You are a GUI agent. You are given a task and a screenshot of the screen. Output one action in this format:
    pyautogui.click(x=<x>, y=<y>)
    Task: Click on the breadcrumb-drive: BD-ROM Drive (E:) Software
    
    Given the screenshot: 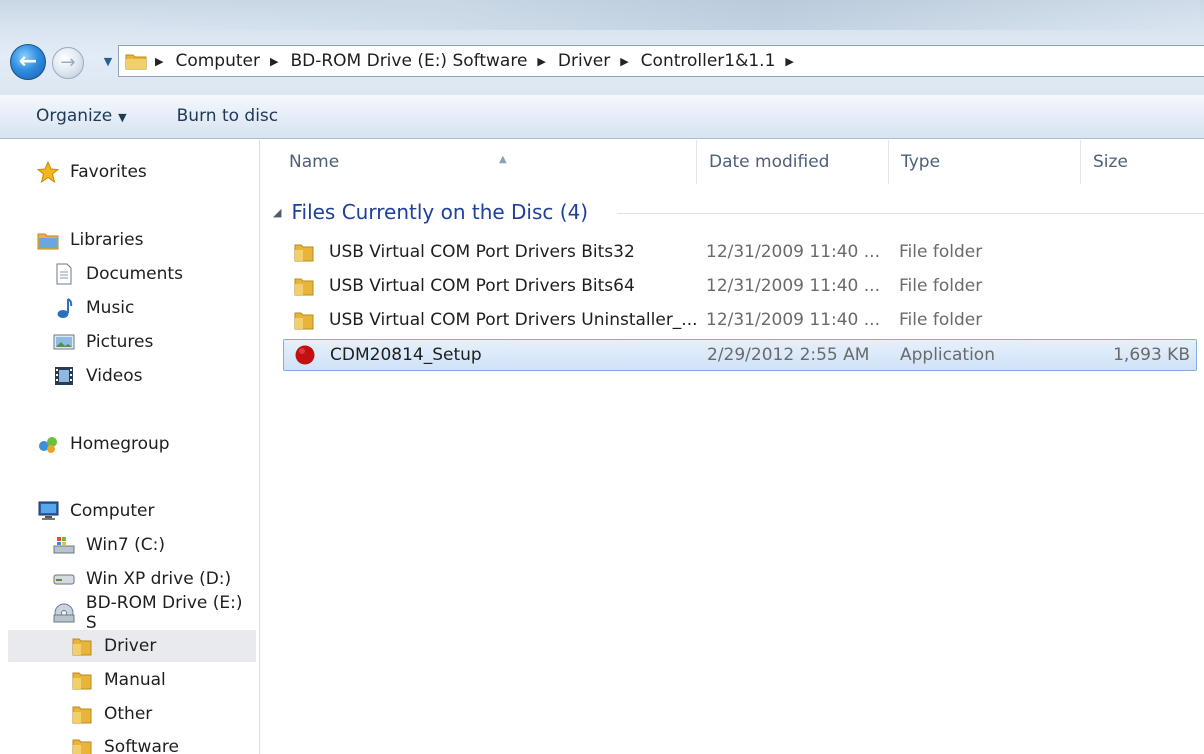 What is the action you would take?
    pyautogui.click(x=408, y=61)
    